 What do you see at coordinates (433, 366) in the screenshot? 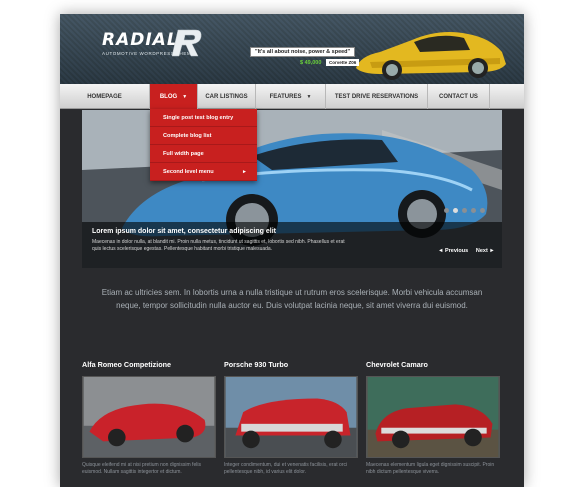
I see `car-card-title: Chevrolet Camaro` at bounding box center [433, 366].